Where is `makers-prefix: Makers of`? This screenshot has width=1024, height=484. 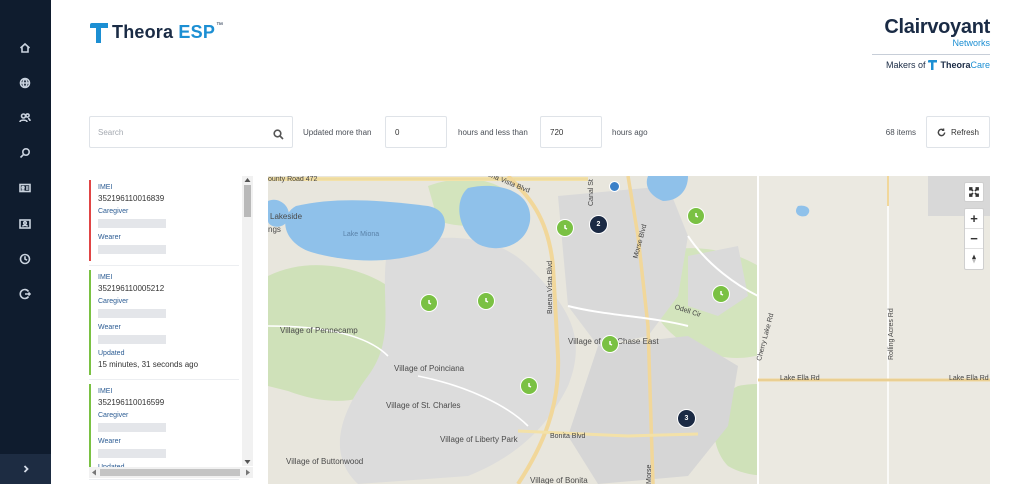 makers-prefix: Makers of is located at coordinates (905, 65).